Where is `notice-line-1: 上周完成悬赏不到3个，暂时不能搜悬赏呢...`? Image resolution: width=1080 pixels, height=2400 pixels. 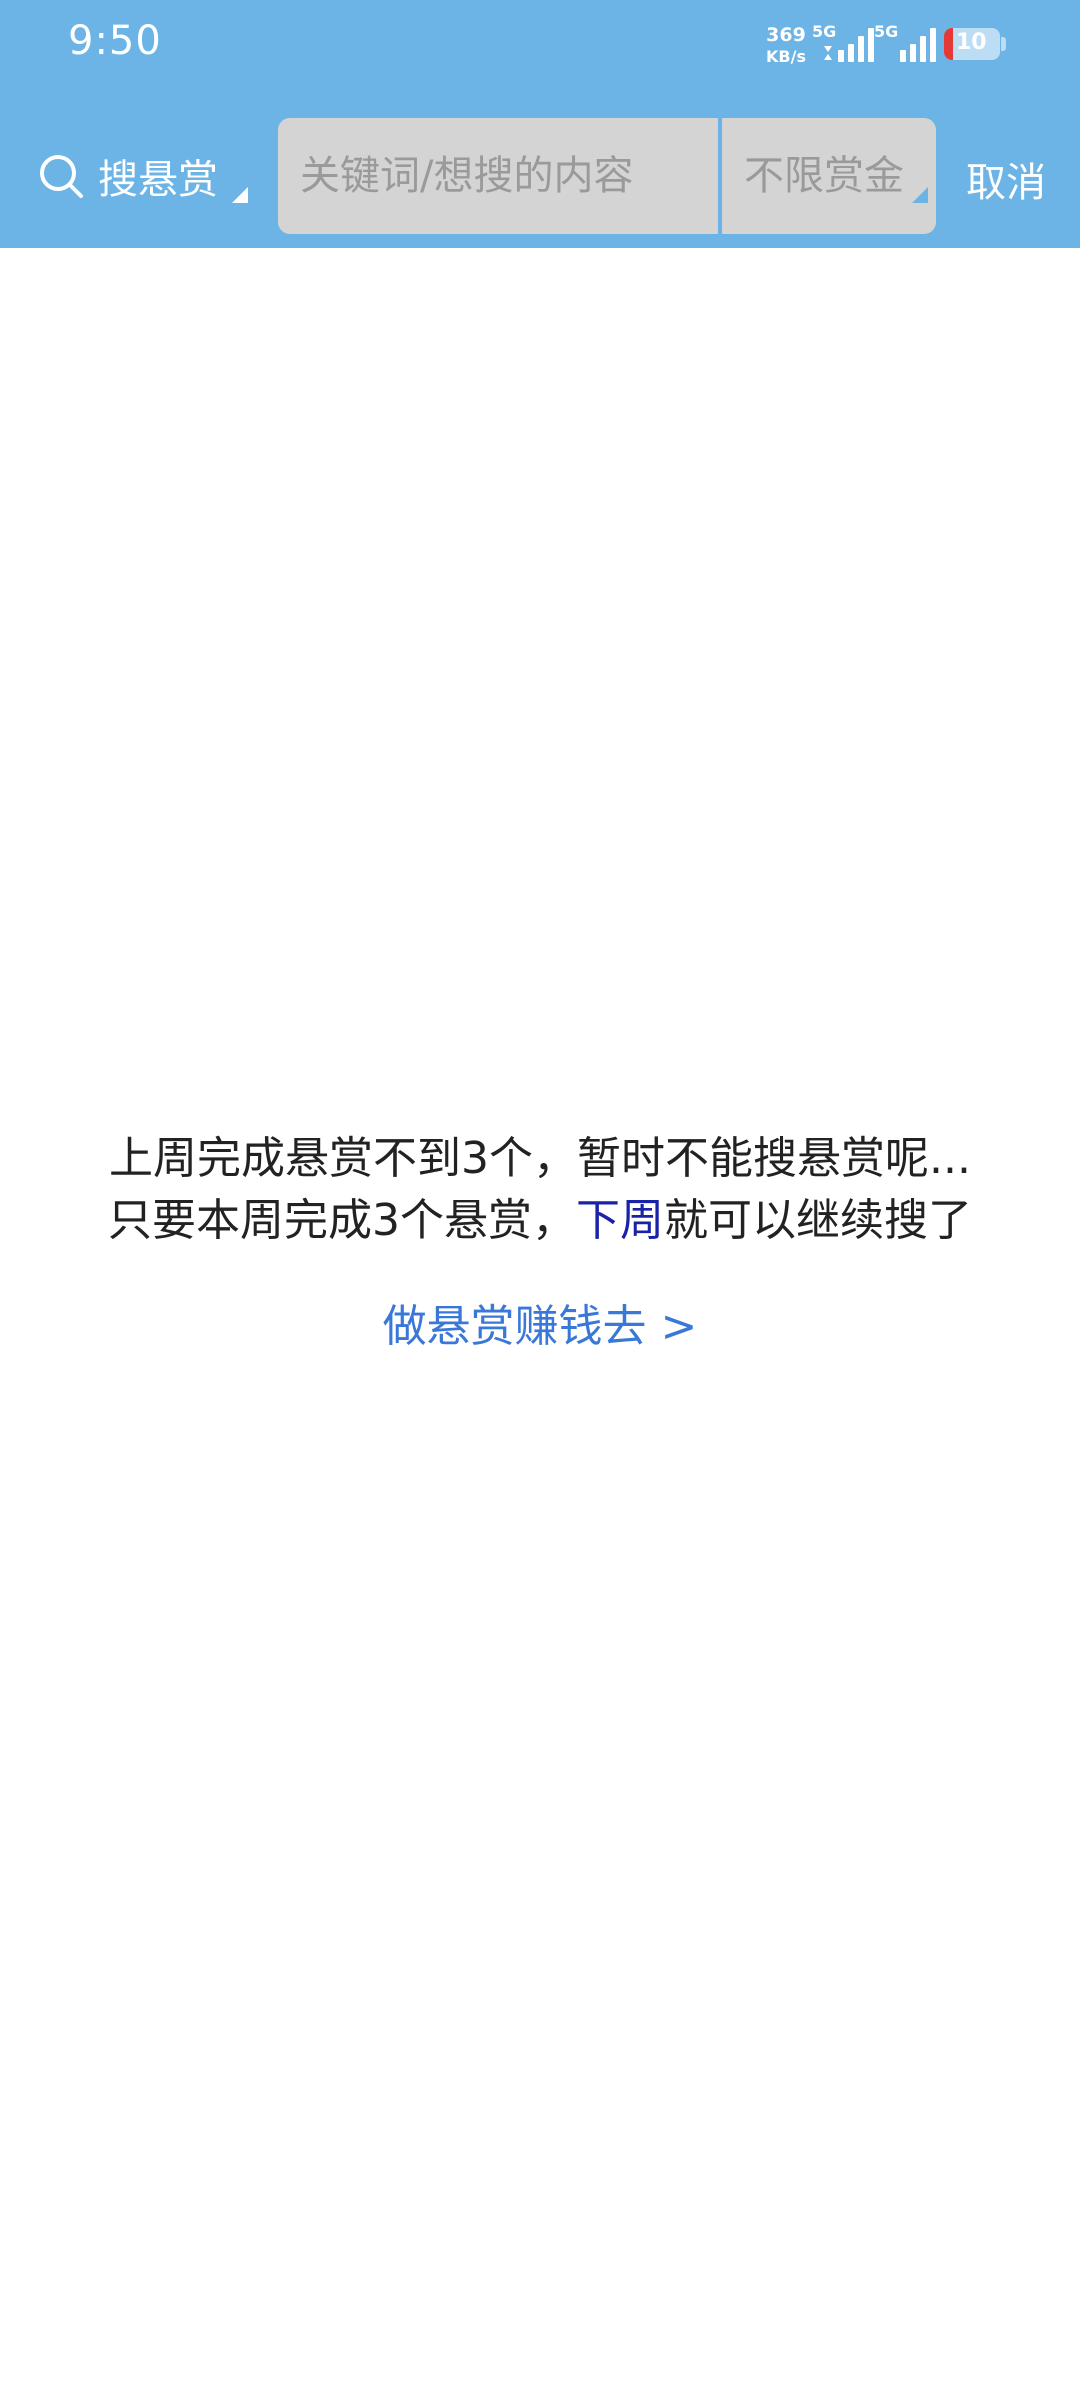 notice-line-1: 上周完成悬赏不到3个，暂时不能搜悬赏呢... is located at coordinates (540, 1158).